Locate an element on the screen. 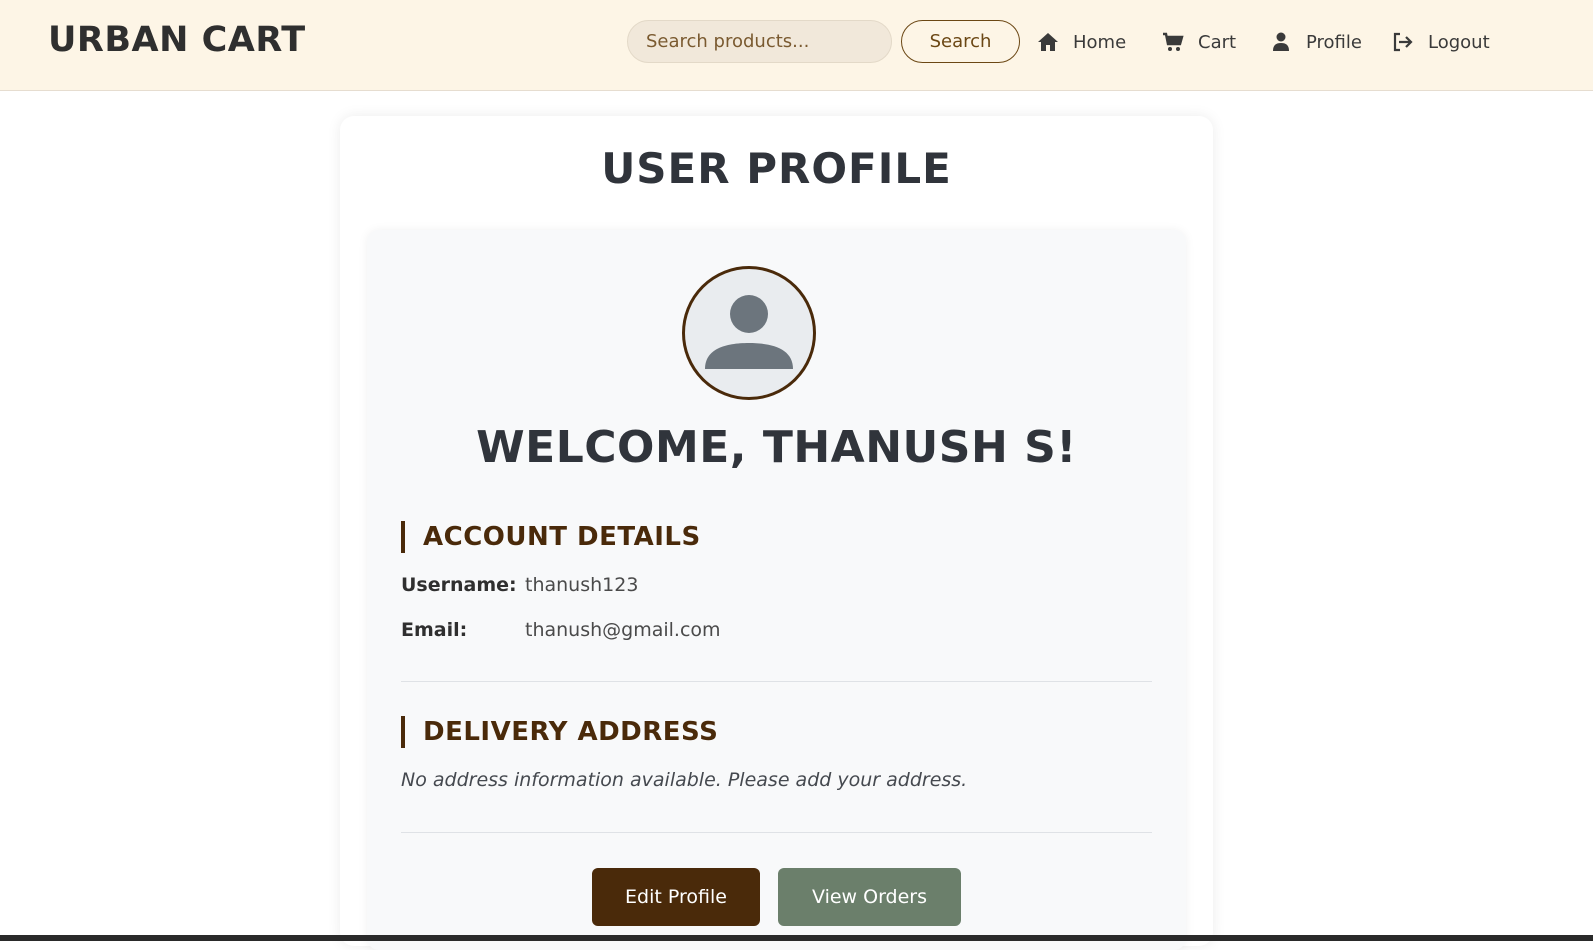 The height and width of the screenshot is (950, 1593). email-label: Email: is located at coordinates (434, 630).